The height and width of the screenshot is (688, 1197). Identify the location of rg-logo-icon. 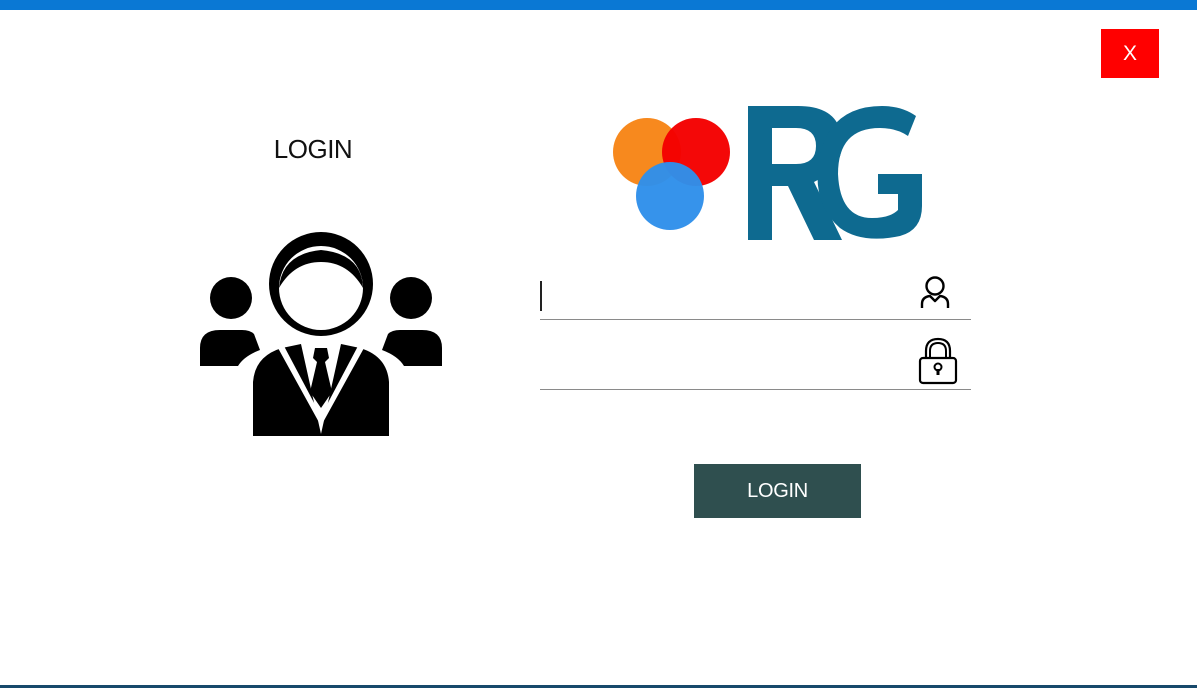
(767, 173).